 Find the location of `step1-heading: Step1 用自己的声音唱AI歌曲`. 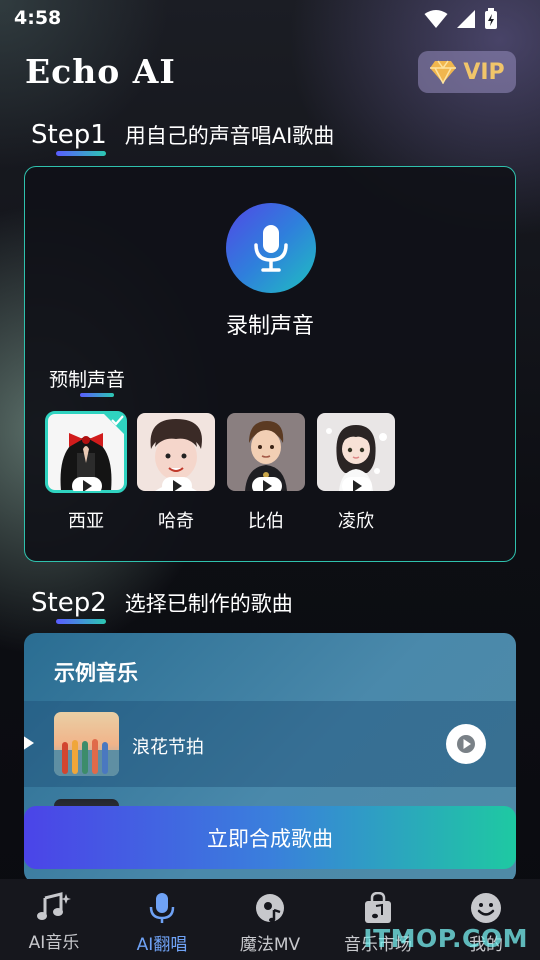

step1-heading: Step1 用自己的声音唱AI歌曲 is located at coordinates (183, 138).